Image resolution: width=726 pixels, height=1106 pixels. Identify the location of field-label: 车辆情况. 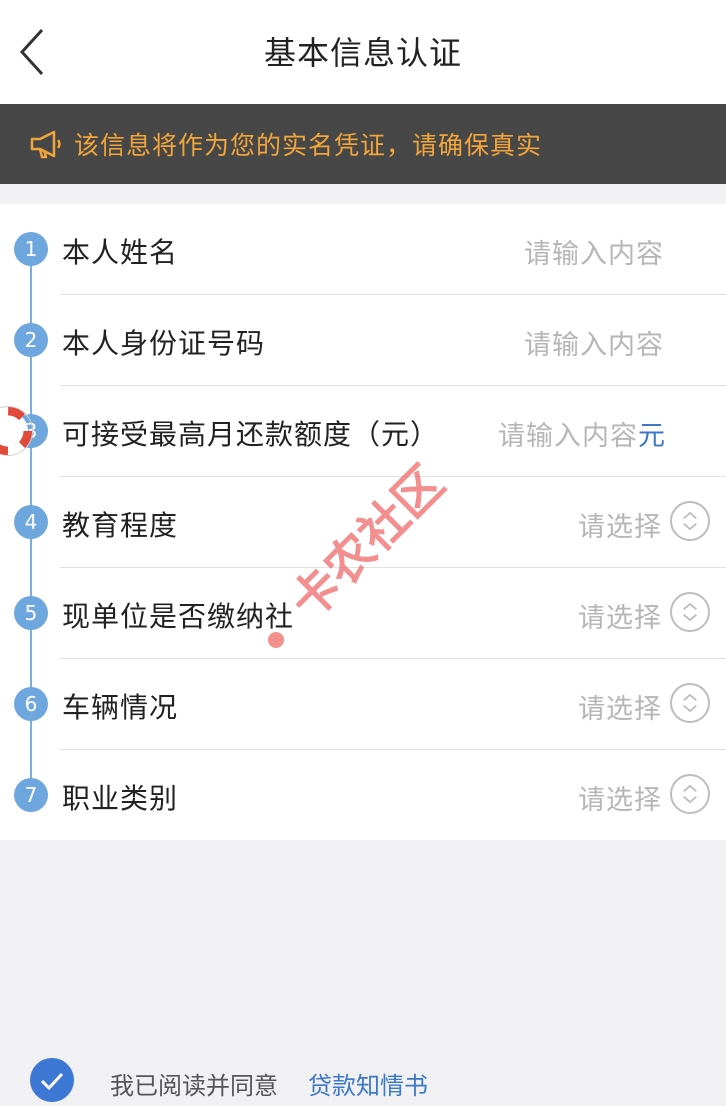
(120, 707).